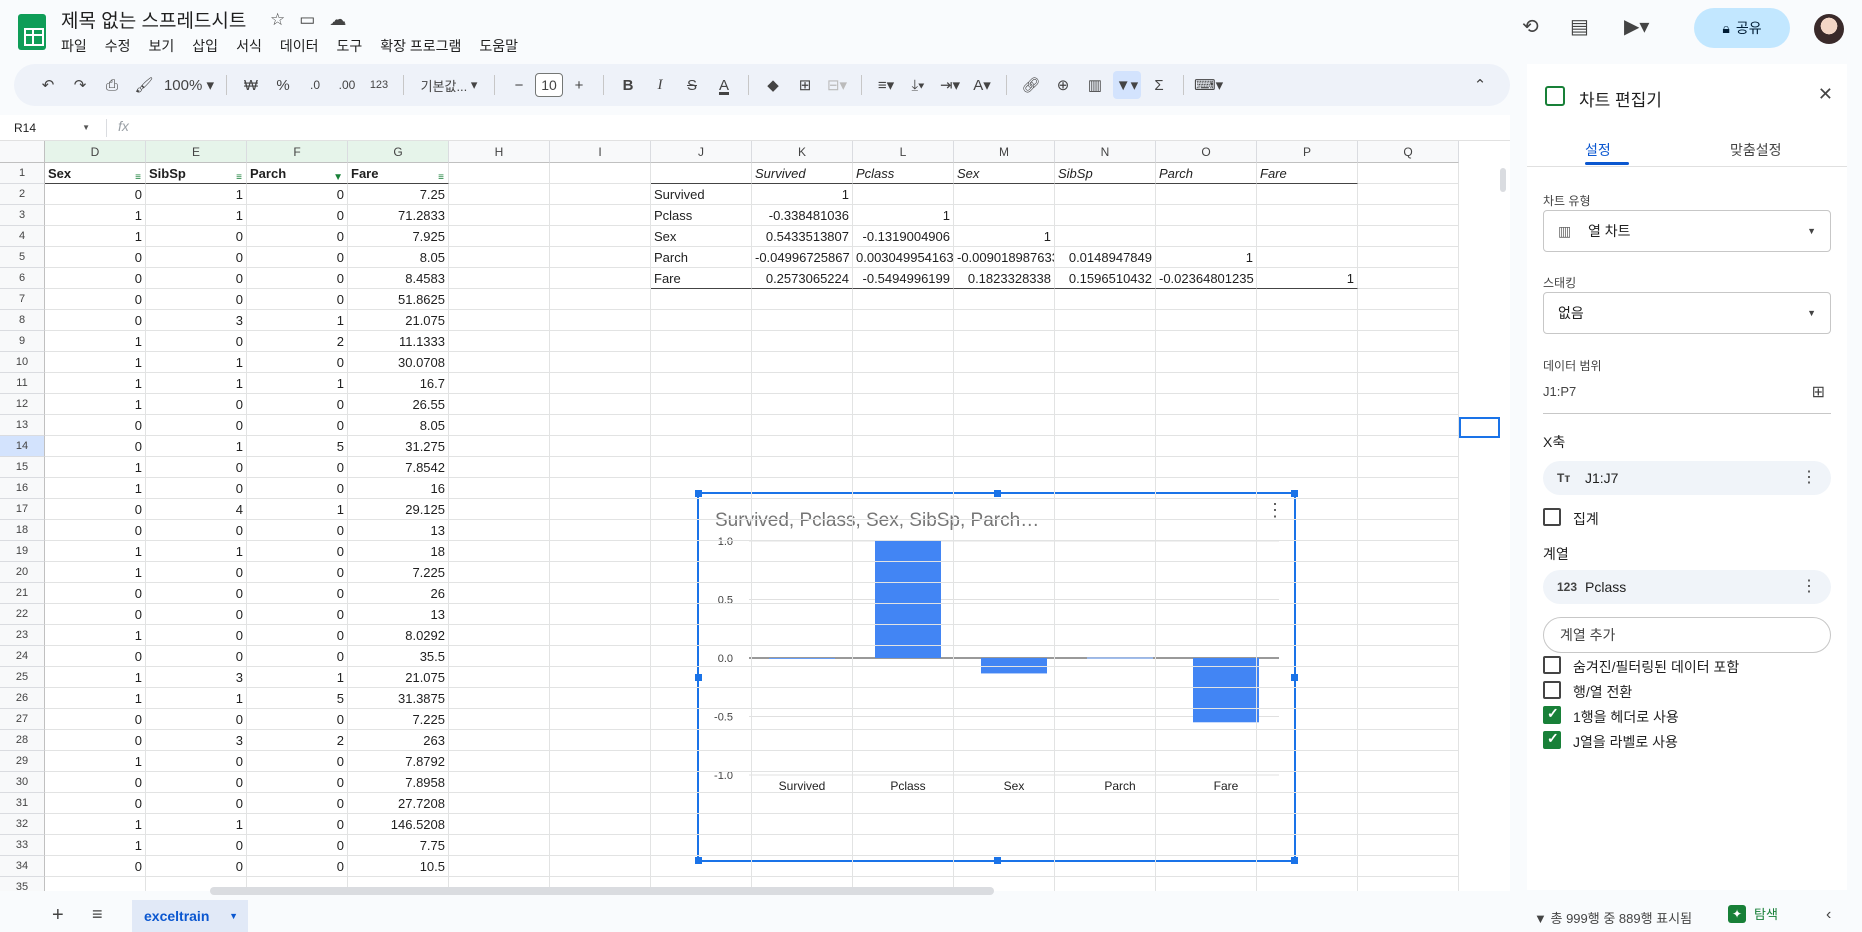  What do you see at coordinates (22, 446) in the screenshot?
I see `row-header: 14` at bounding box center [22, 446].